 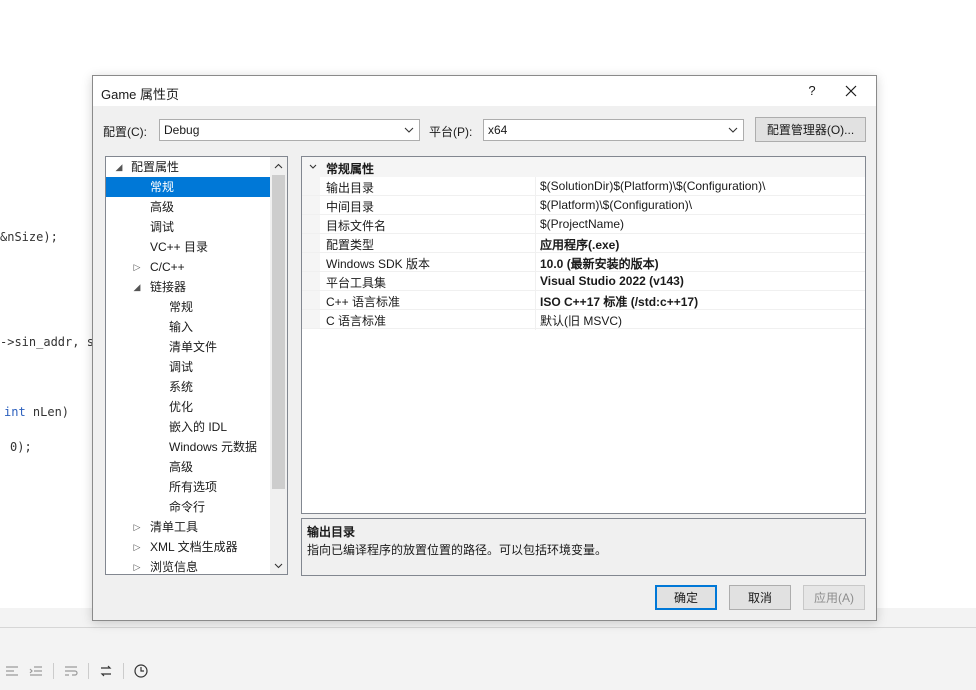 What do you see at coordinates (350, 245) in the screenshot?
I see `property-name: 配置类型` at bounding box center [350, 245].